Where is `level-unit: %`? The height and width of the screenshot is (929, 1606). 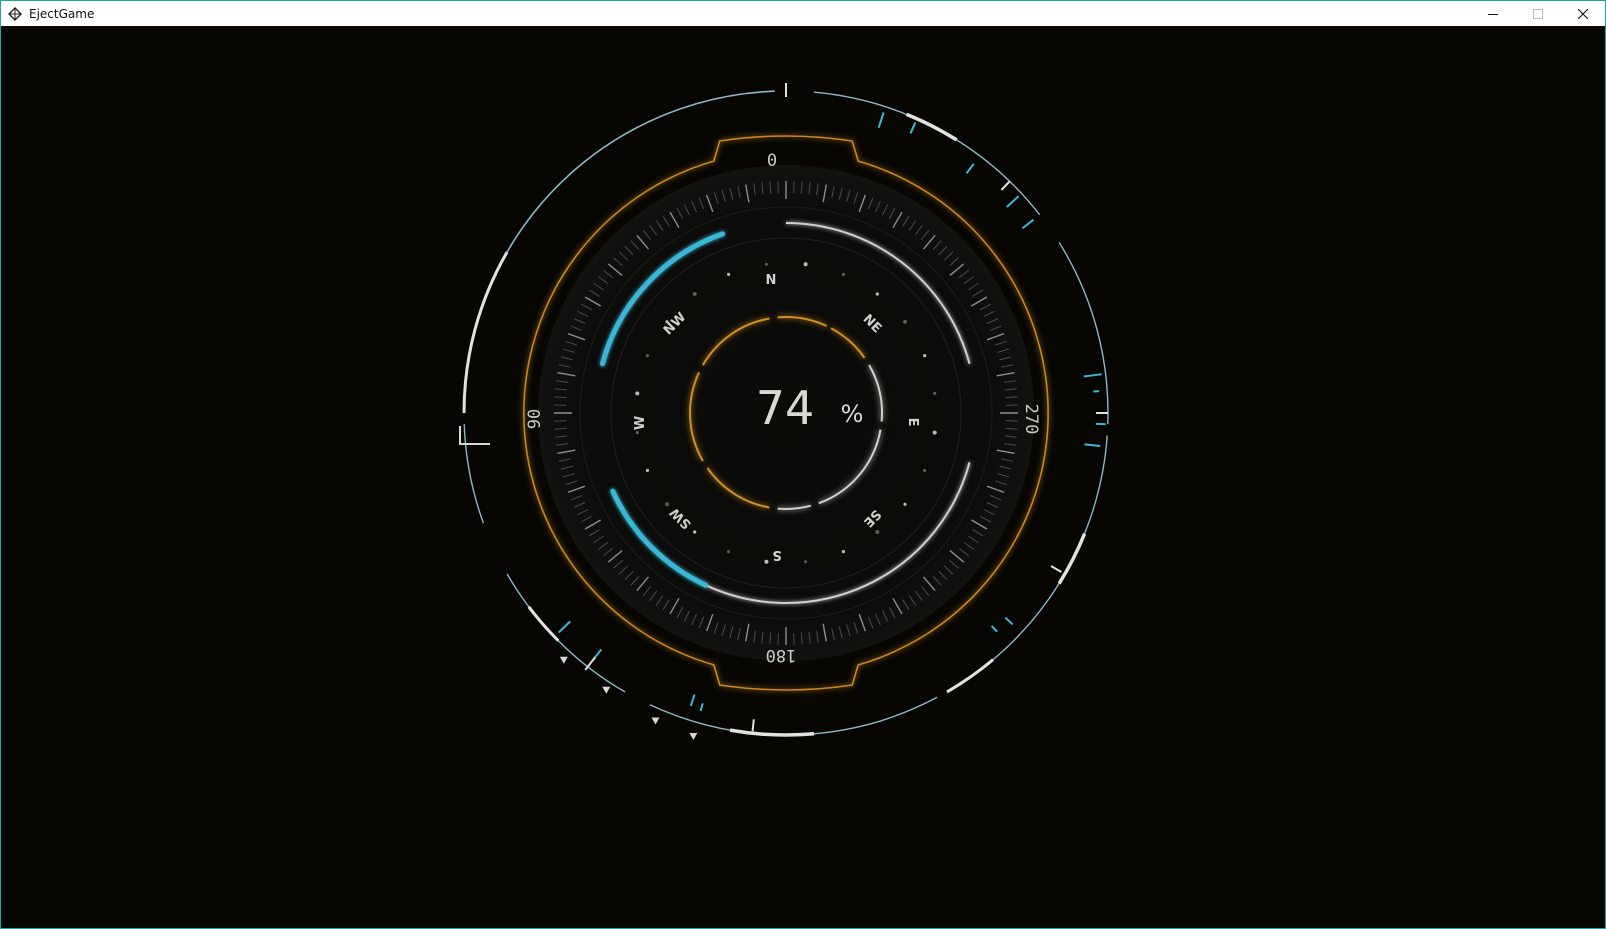
level-unit: % is located at coordinates (852, 414).